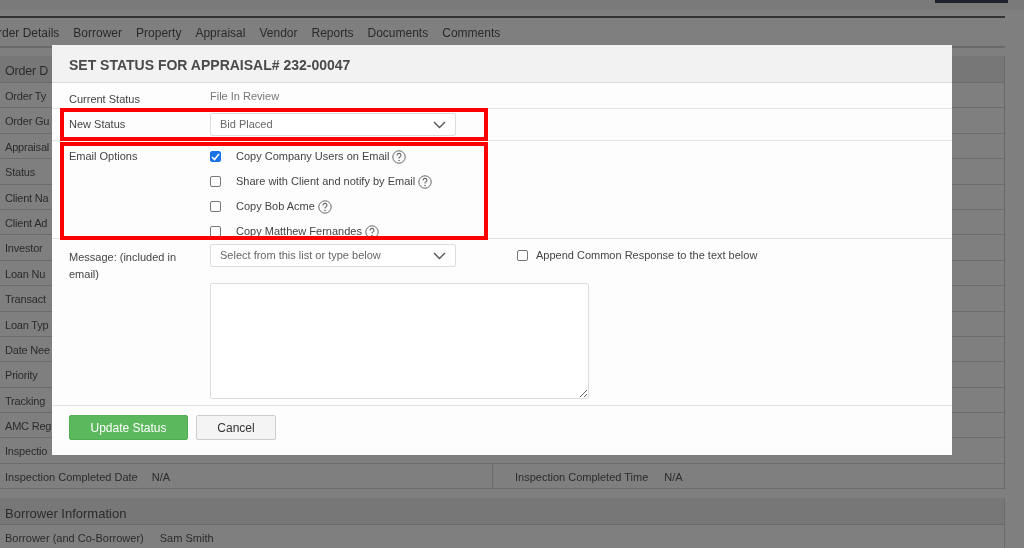  I want to click on dialog-title: SET STATUS FOR APPRAISAL# 232-00047, so click(210, 65).